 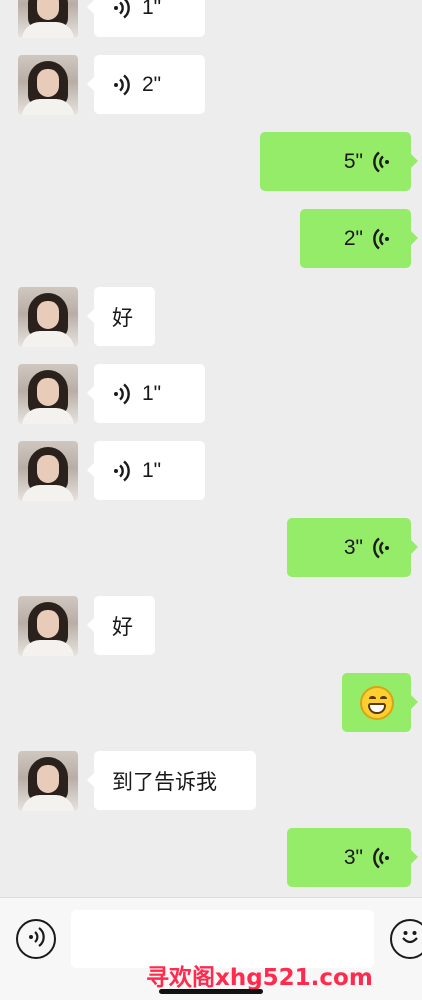 I want to click on voice-input-button, so click(x=36, y=939).